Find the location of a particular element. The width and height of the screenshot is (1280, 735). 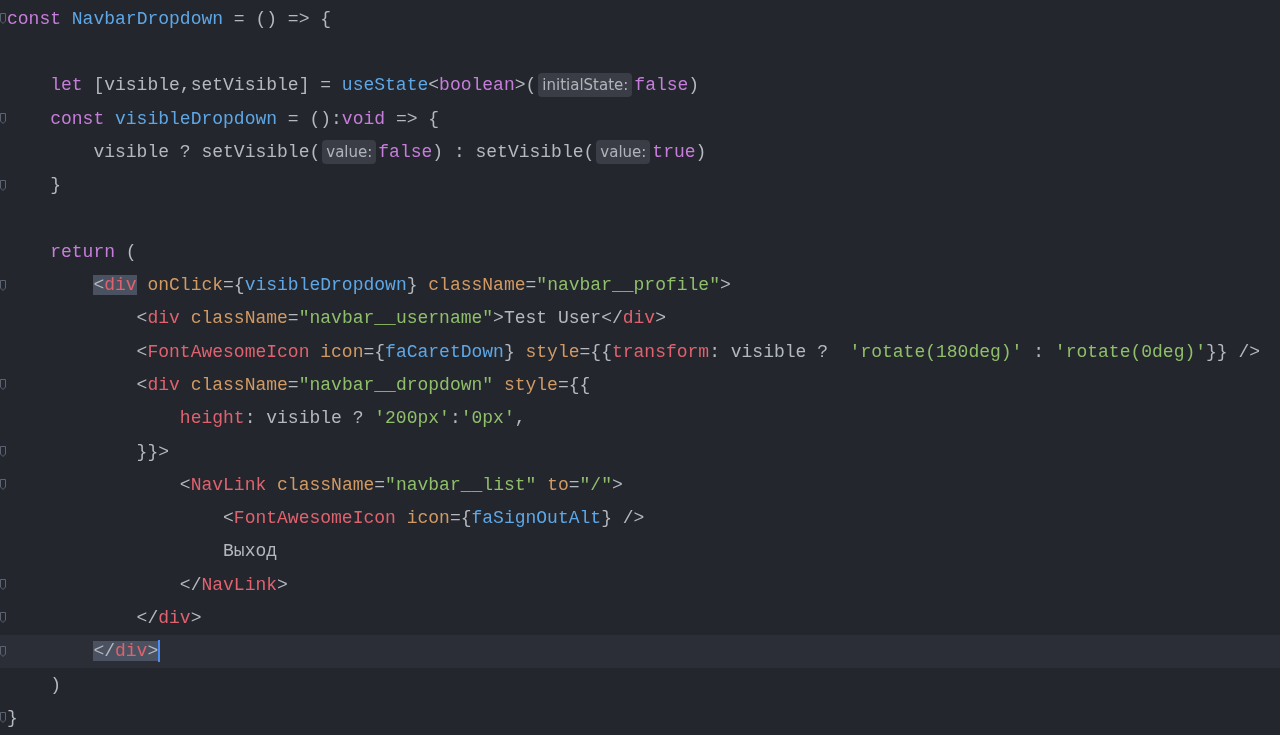

code-text: const NavbarDropdown = () => { is located at coordinates (169, 18).